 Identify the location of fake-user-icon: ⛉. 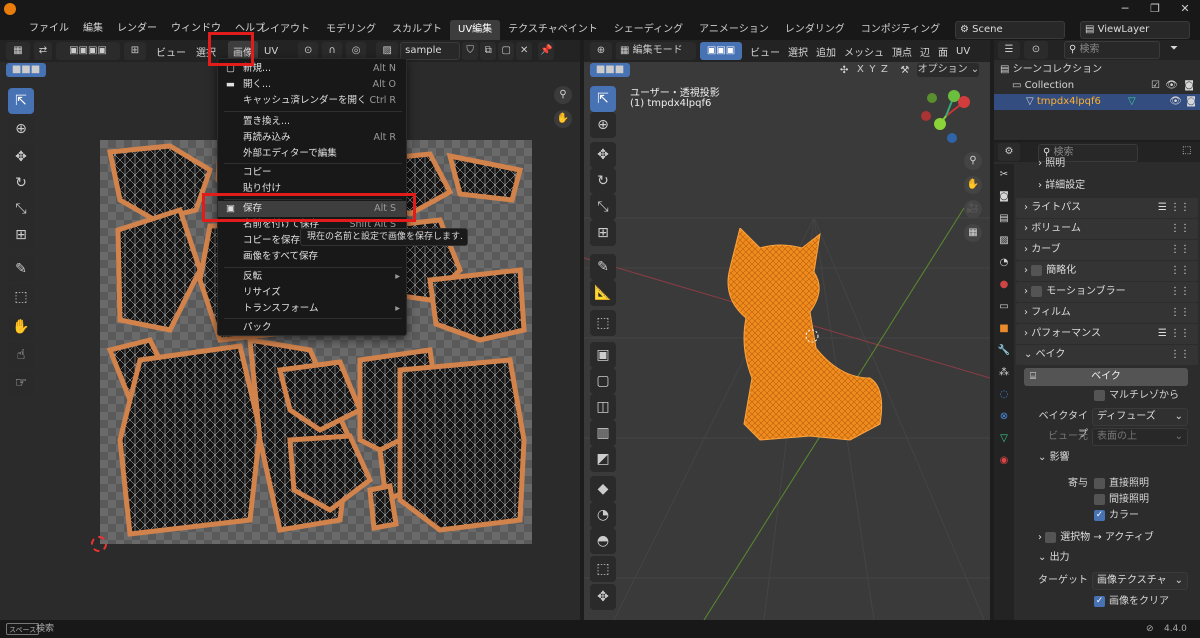
(470, 51).